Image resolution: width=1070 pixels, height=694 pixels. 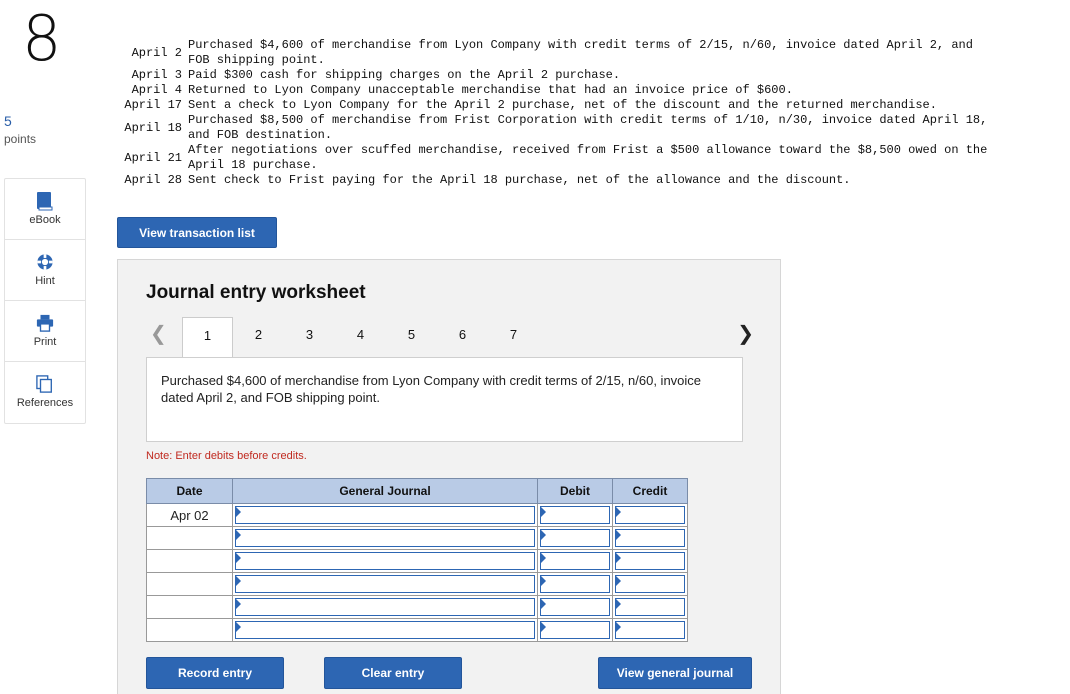 What do you see at coordinates (207, 338) in the screenshot?
I see `page-tab-1: 1` at bounding box center [207, 338].